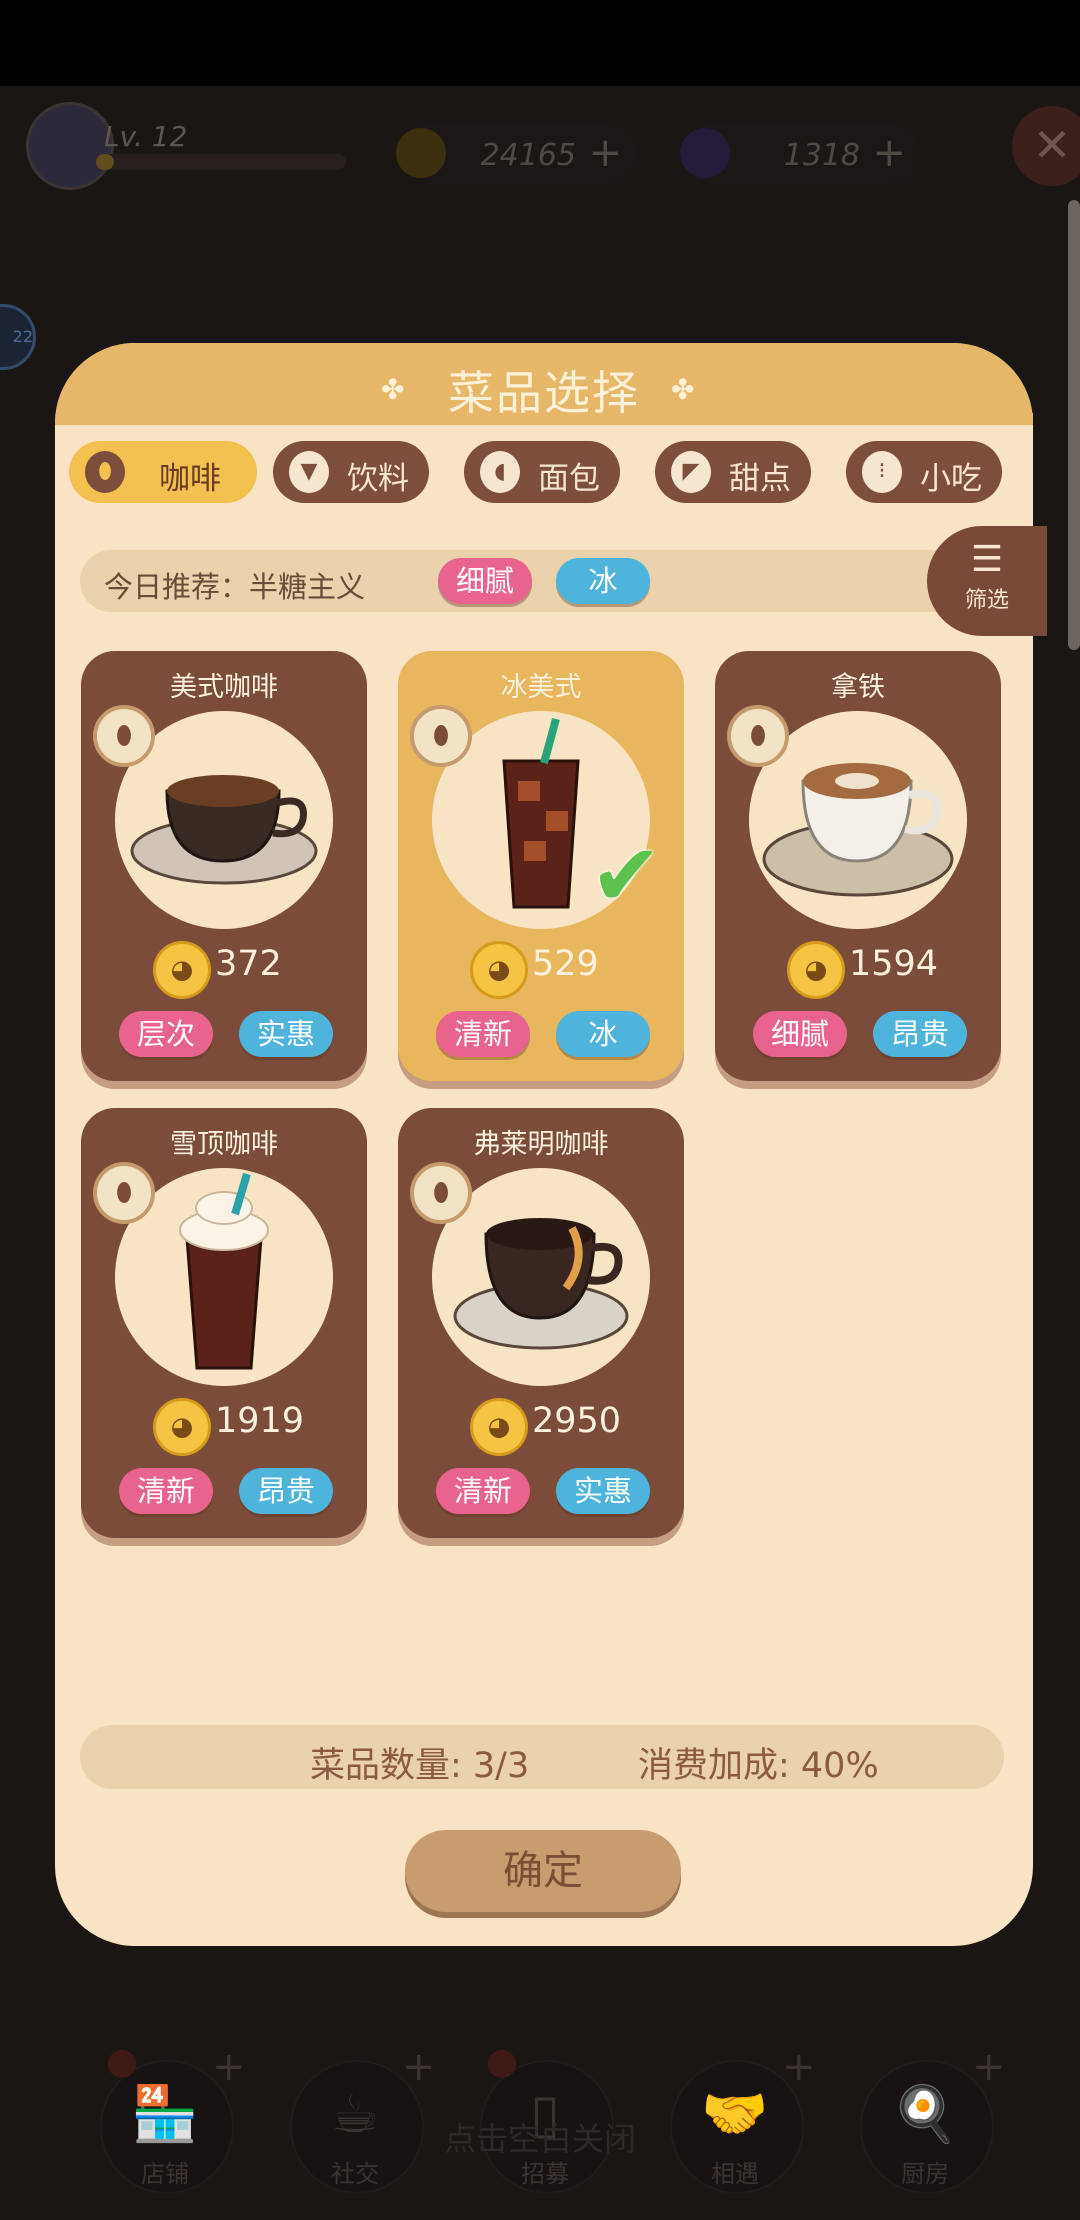 The image size is (1080, 2220). Describe the element at coordinates (224, 687) in the screenshot. I see `dish-name: 美式咖啡` at that location.